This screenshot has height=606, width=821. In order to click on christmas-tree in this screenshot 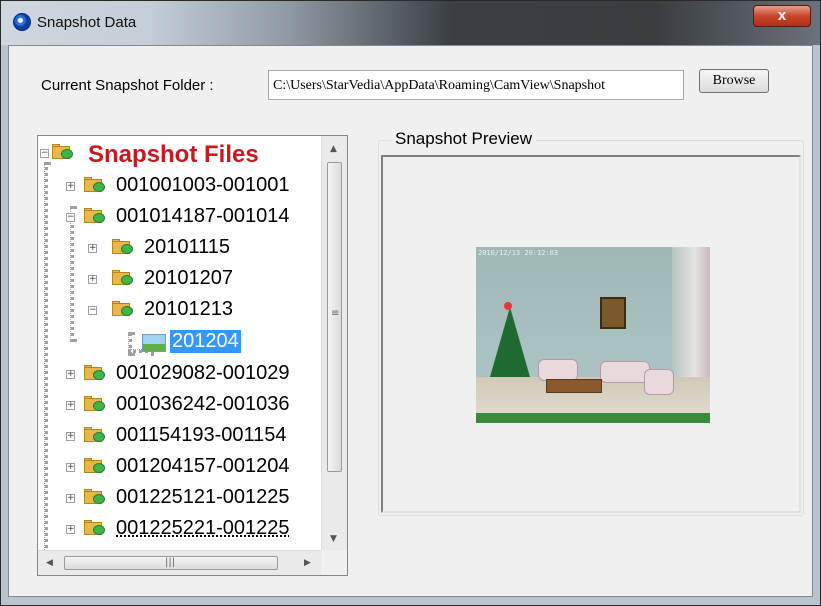, I will do `click(510, 342)`.